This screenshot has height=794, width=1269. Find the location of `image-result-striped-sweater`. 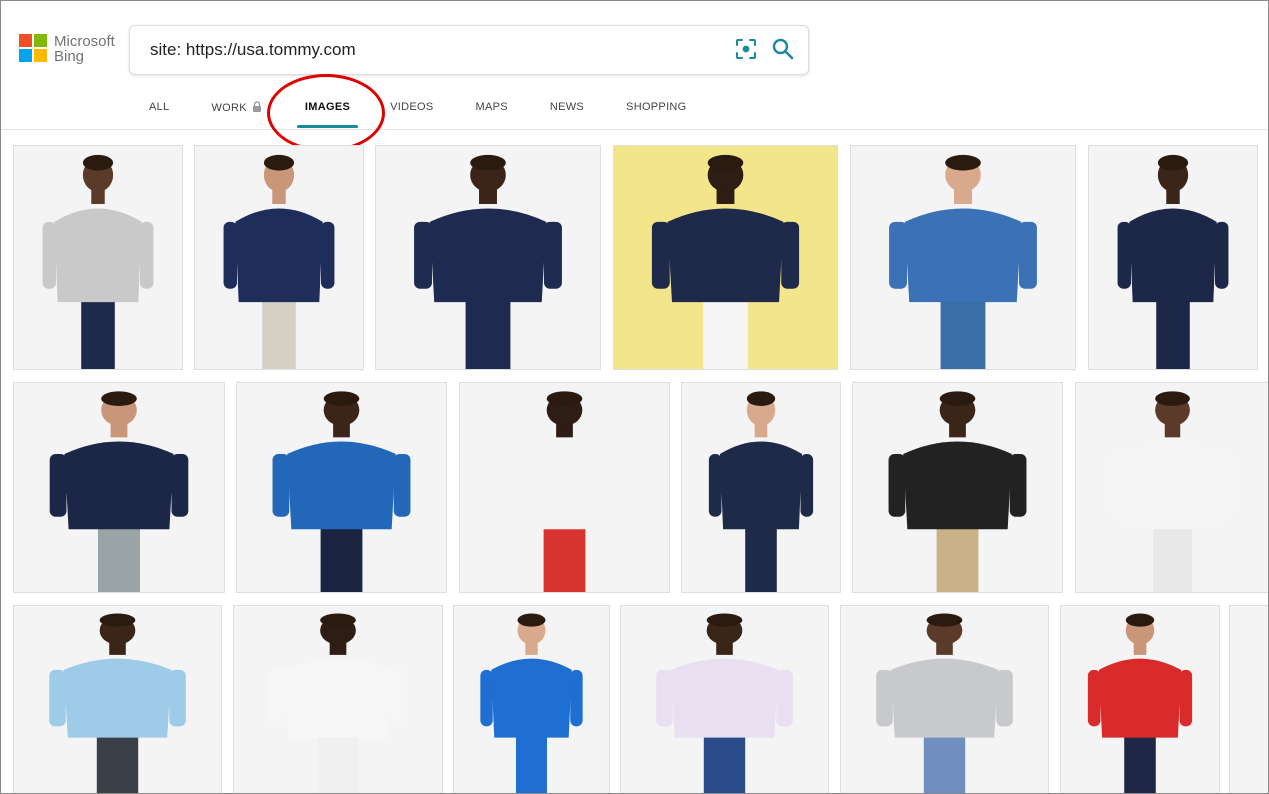

image-result-striped-sweater is located at coordinates (98, 257).